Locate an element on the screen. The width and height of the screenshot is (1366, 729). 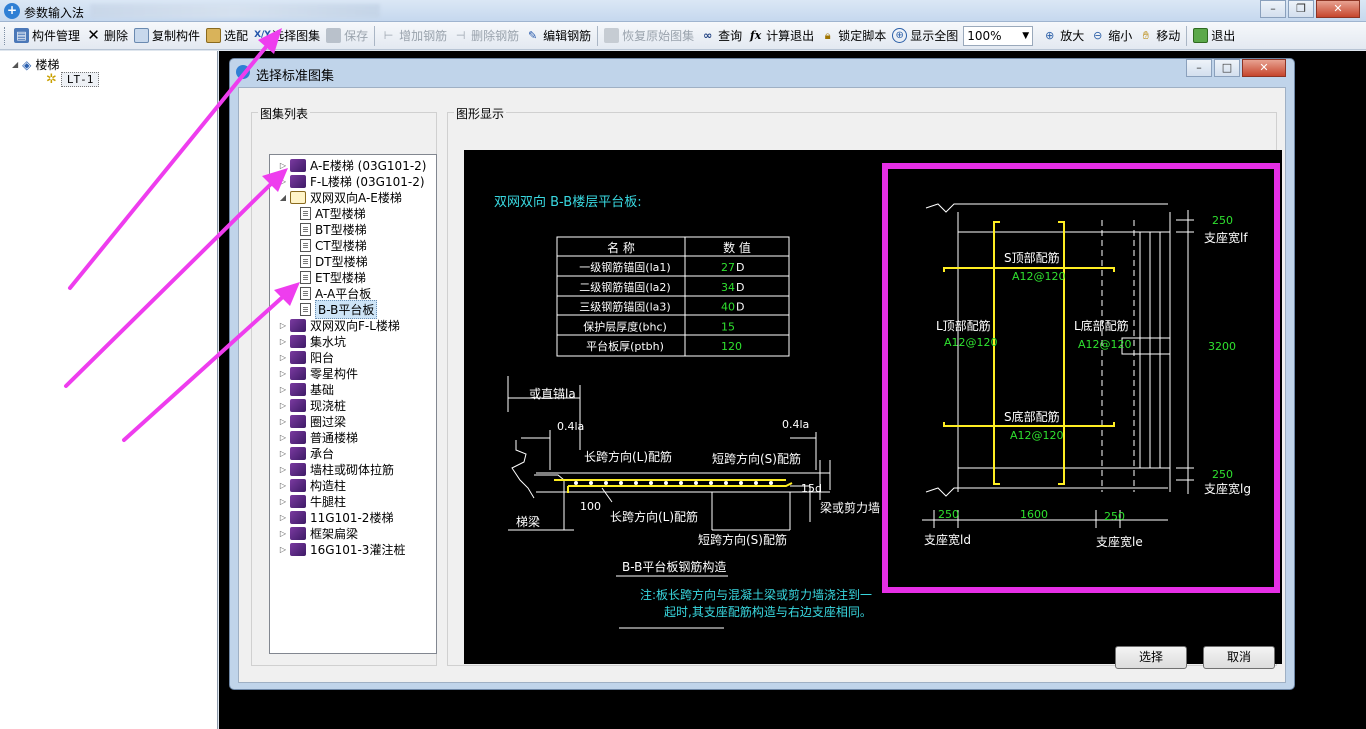
atlas-item: ◢ 双网双向A-E楼梯 is located at coordinates (340, 197).